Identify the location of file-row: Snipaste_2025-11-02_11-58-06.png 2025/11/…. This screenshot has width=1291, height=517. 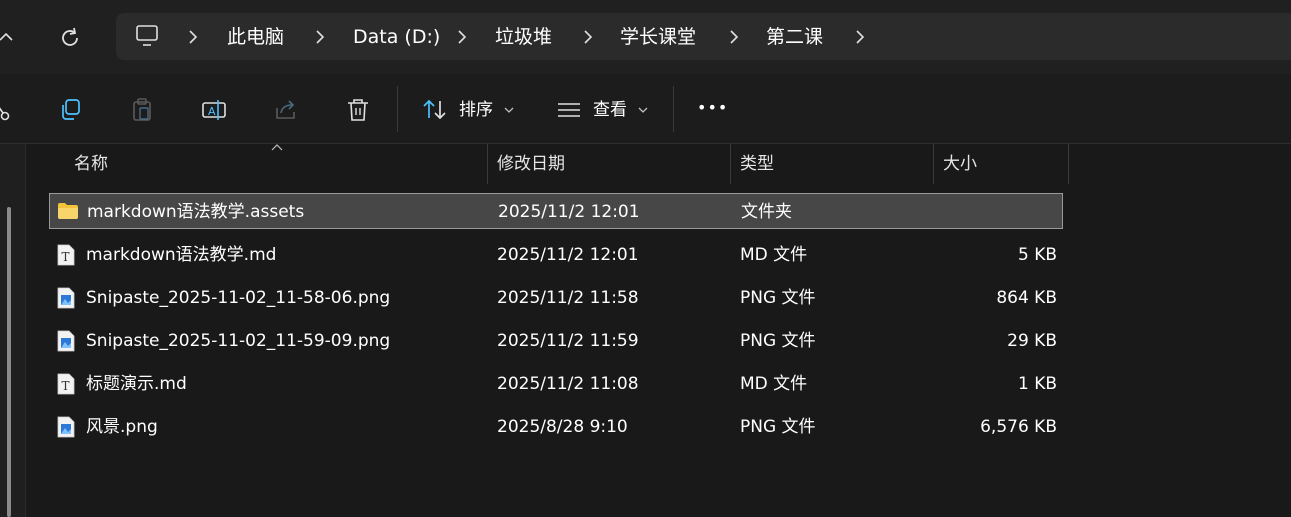
(556, 298).